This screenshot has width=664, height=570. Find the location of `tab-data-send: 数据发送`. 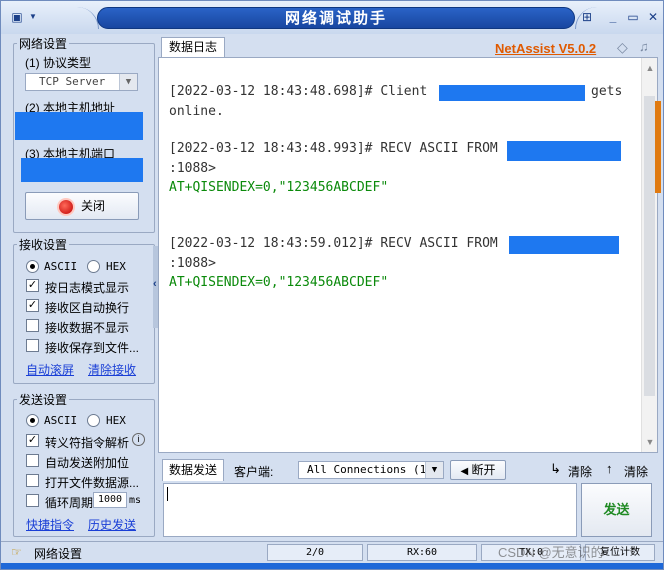

tab-data-send: 数据发送 is located at coordinates (193, 470).